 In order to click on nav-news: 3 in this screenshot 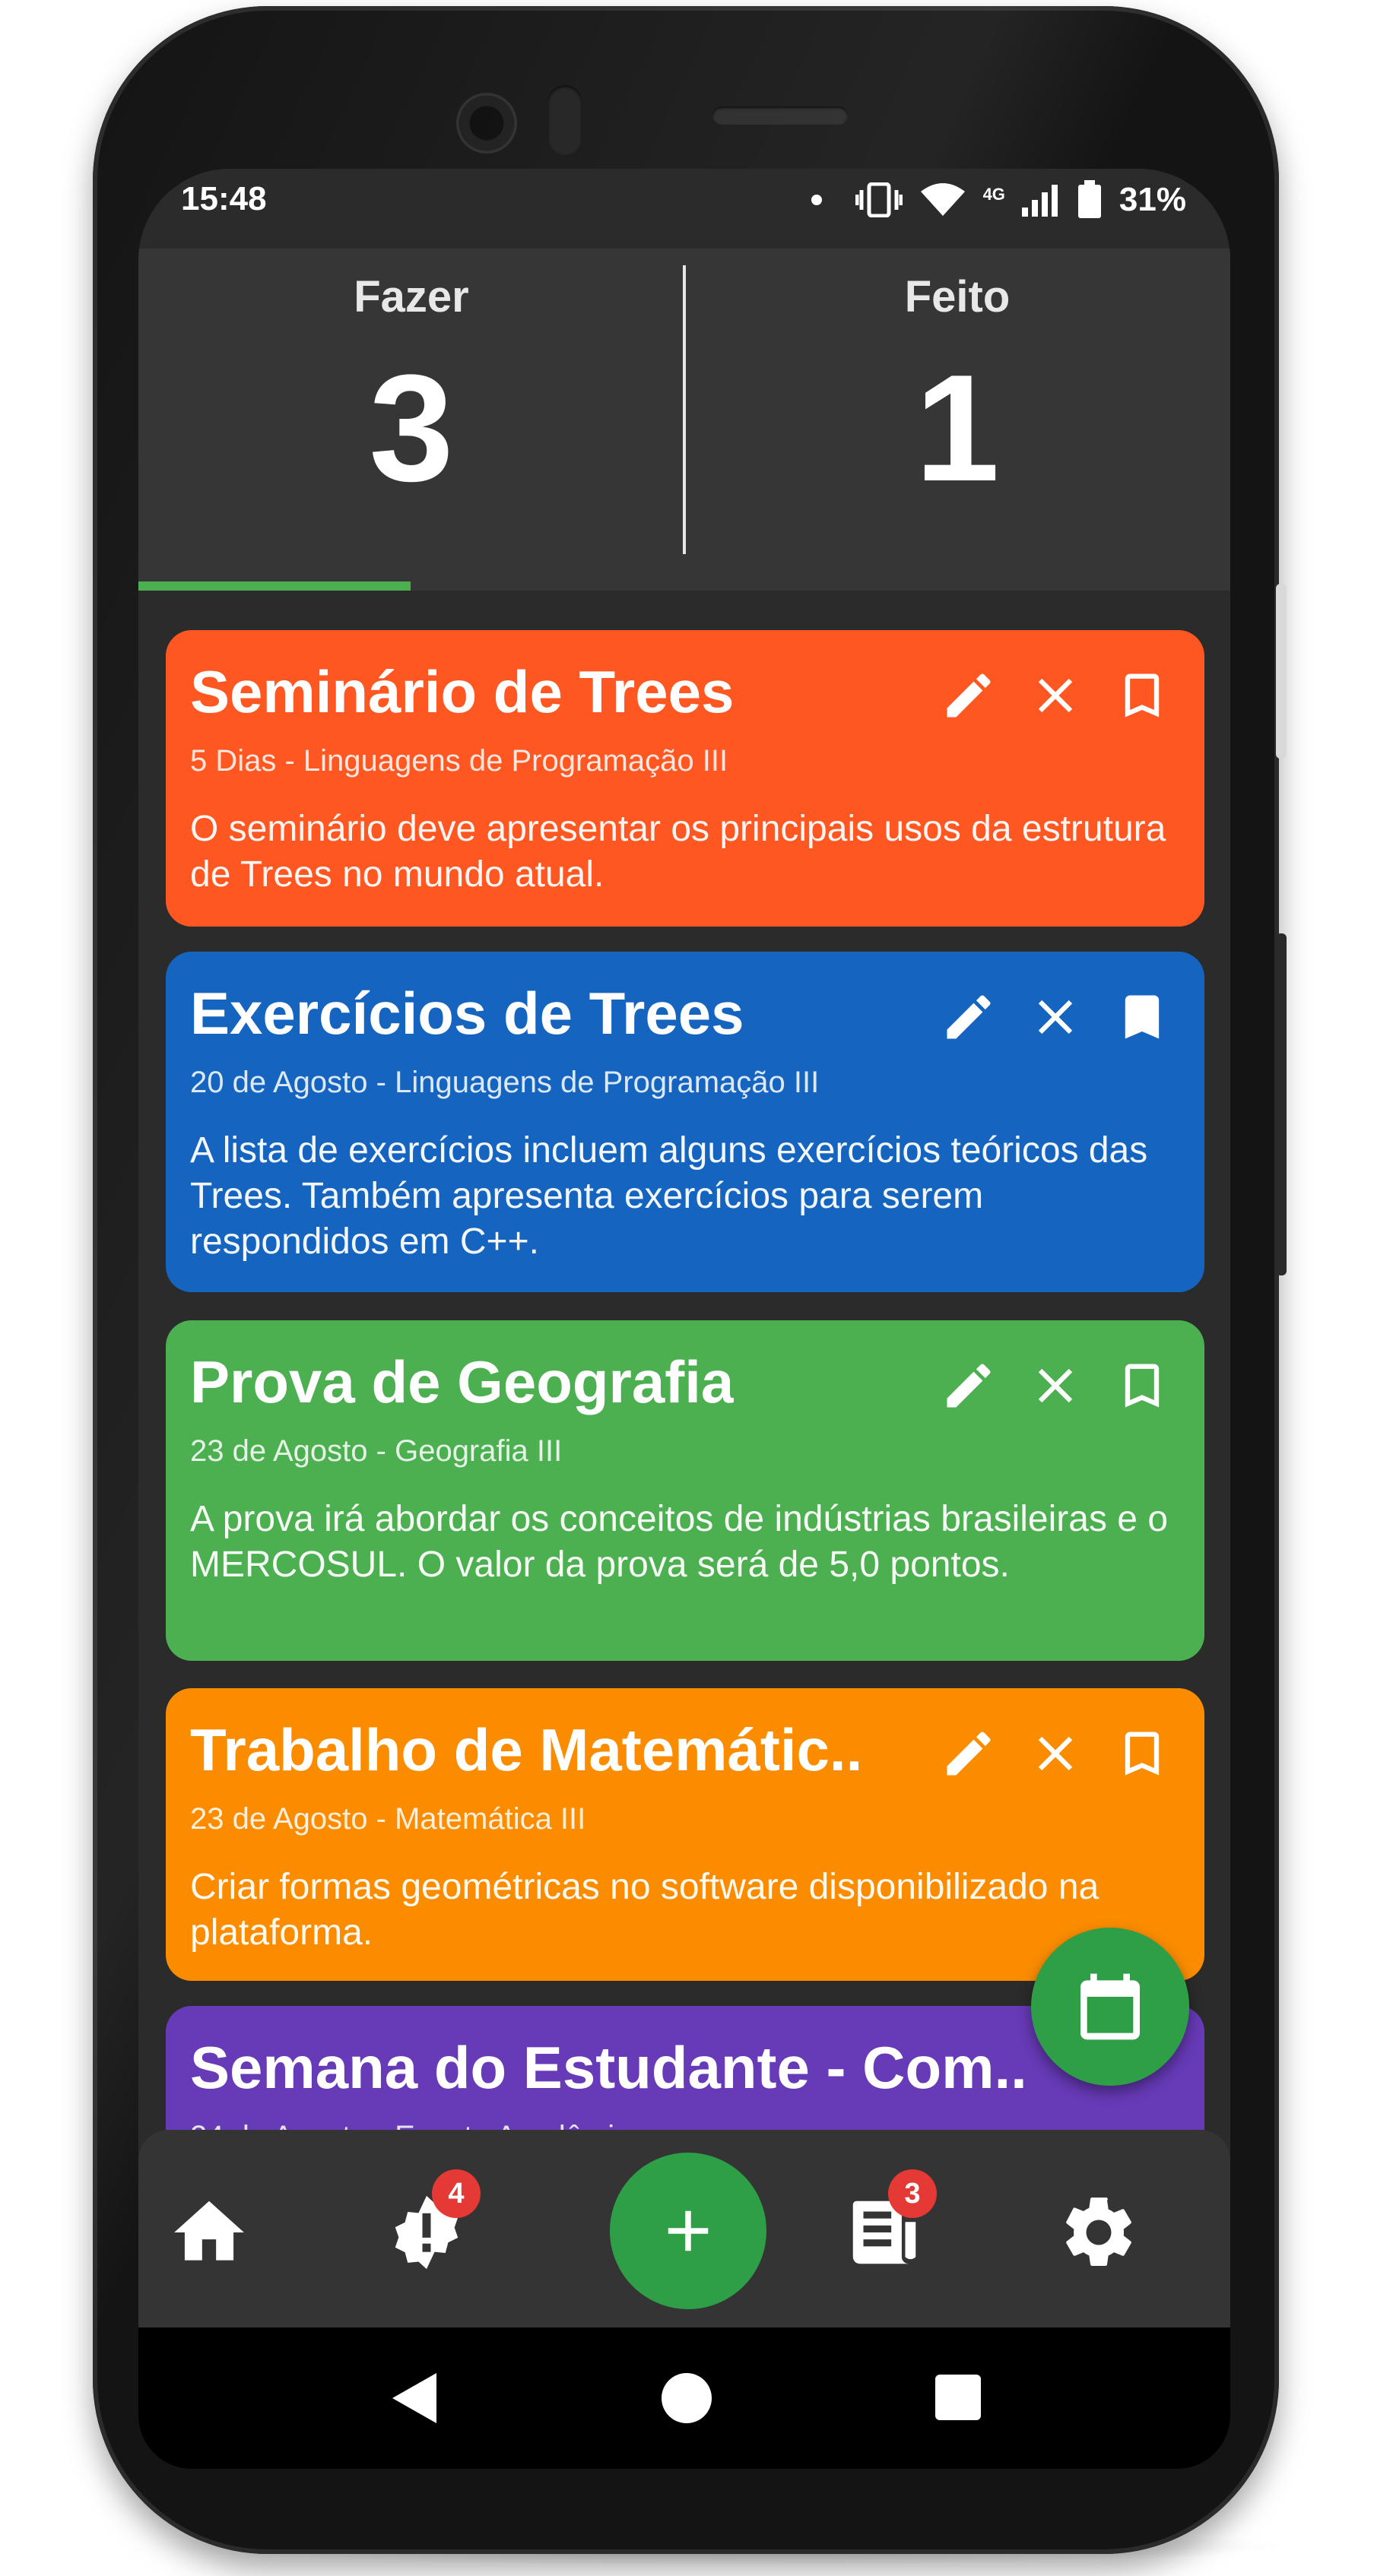, I will do `click(889, 2221)`.